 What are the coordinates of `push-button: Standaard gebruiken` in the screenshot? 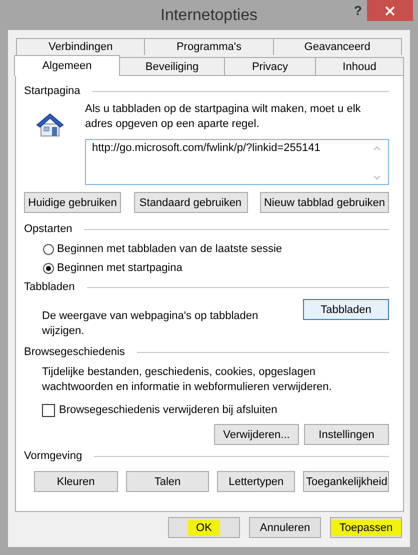 It's located at (191, 202).